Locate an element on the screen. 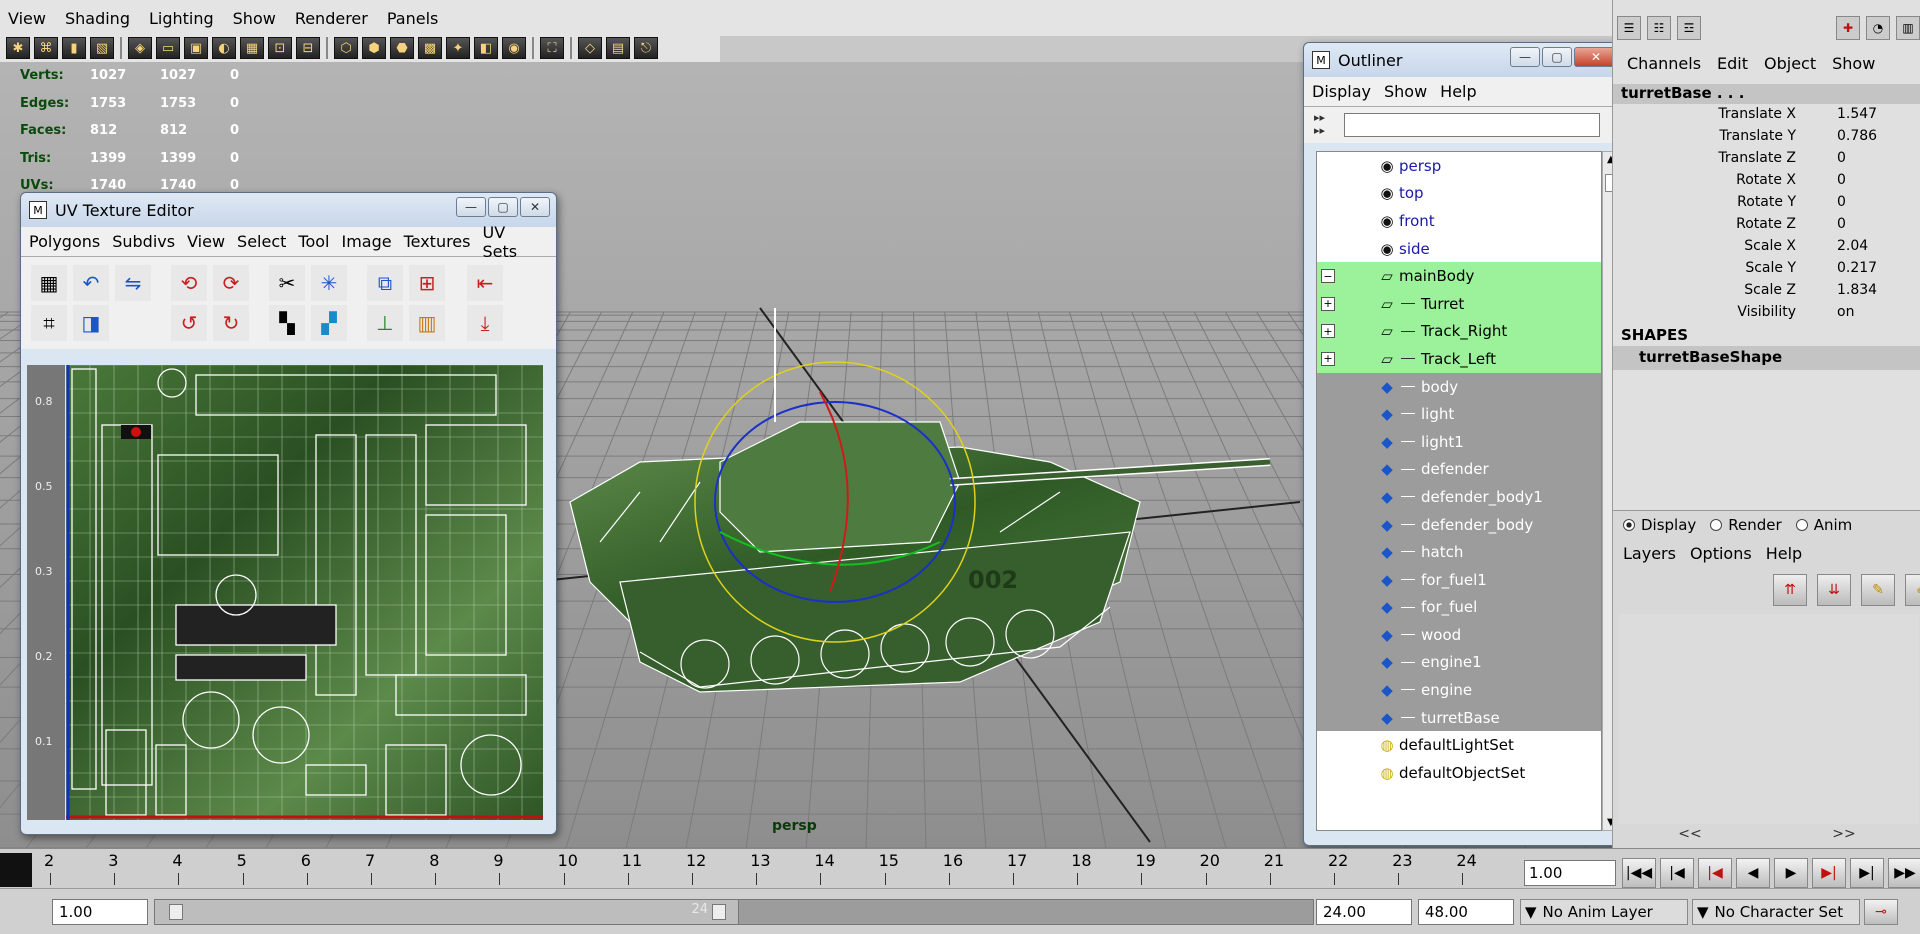  menu-panels: Panels is located at coordinates (413, 18).